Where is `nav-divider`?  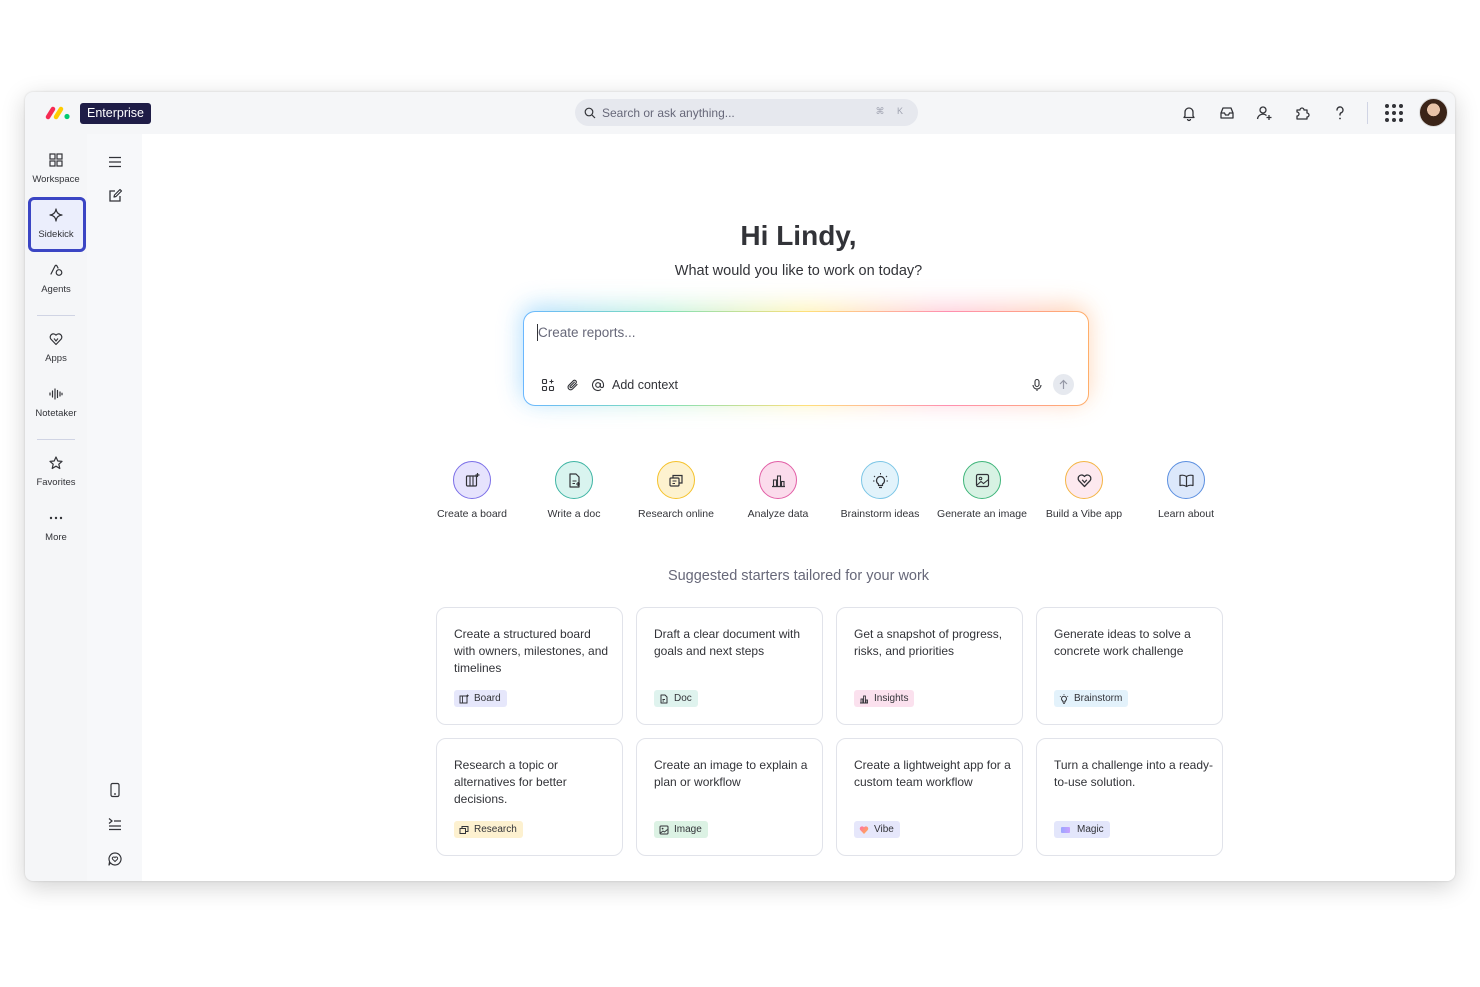 nav-divider is located at coordinates (56, 439).